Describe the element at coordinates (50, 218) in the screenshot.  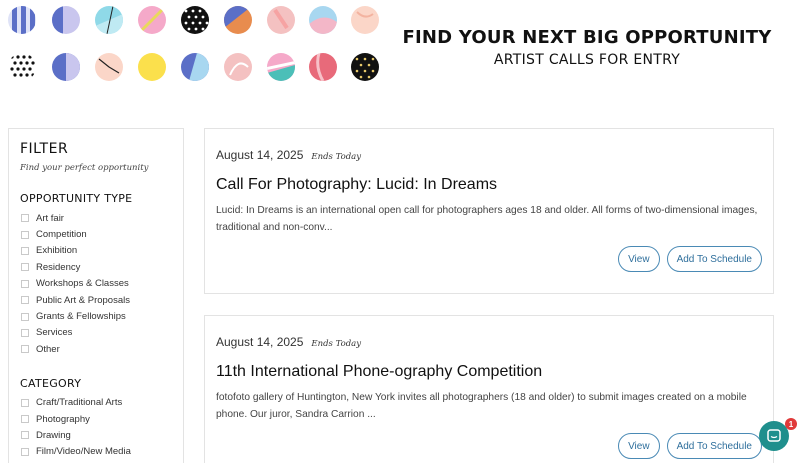
I see `filter-option-label: Art fair` at that location.